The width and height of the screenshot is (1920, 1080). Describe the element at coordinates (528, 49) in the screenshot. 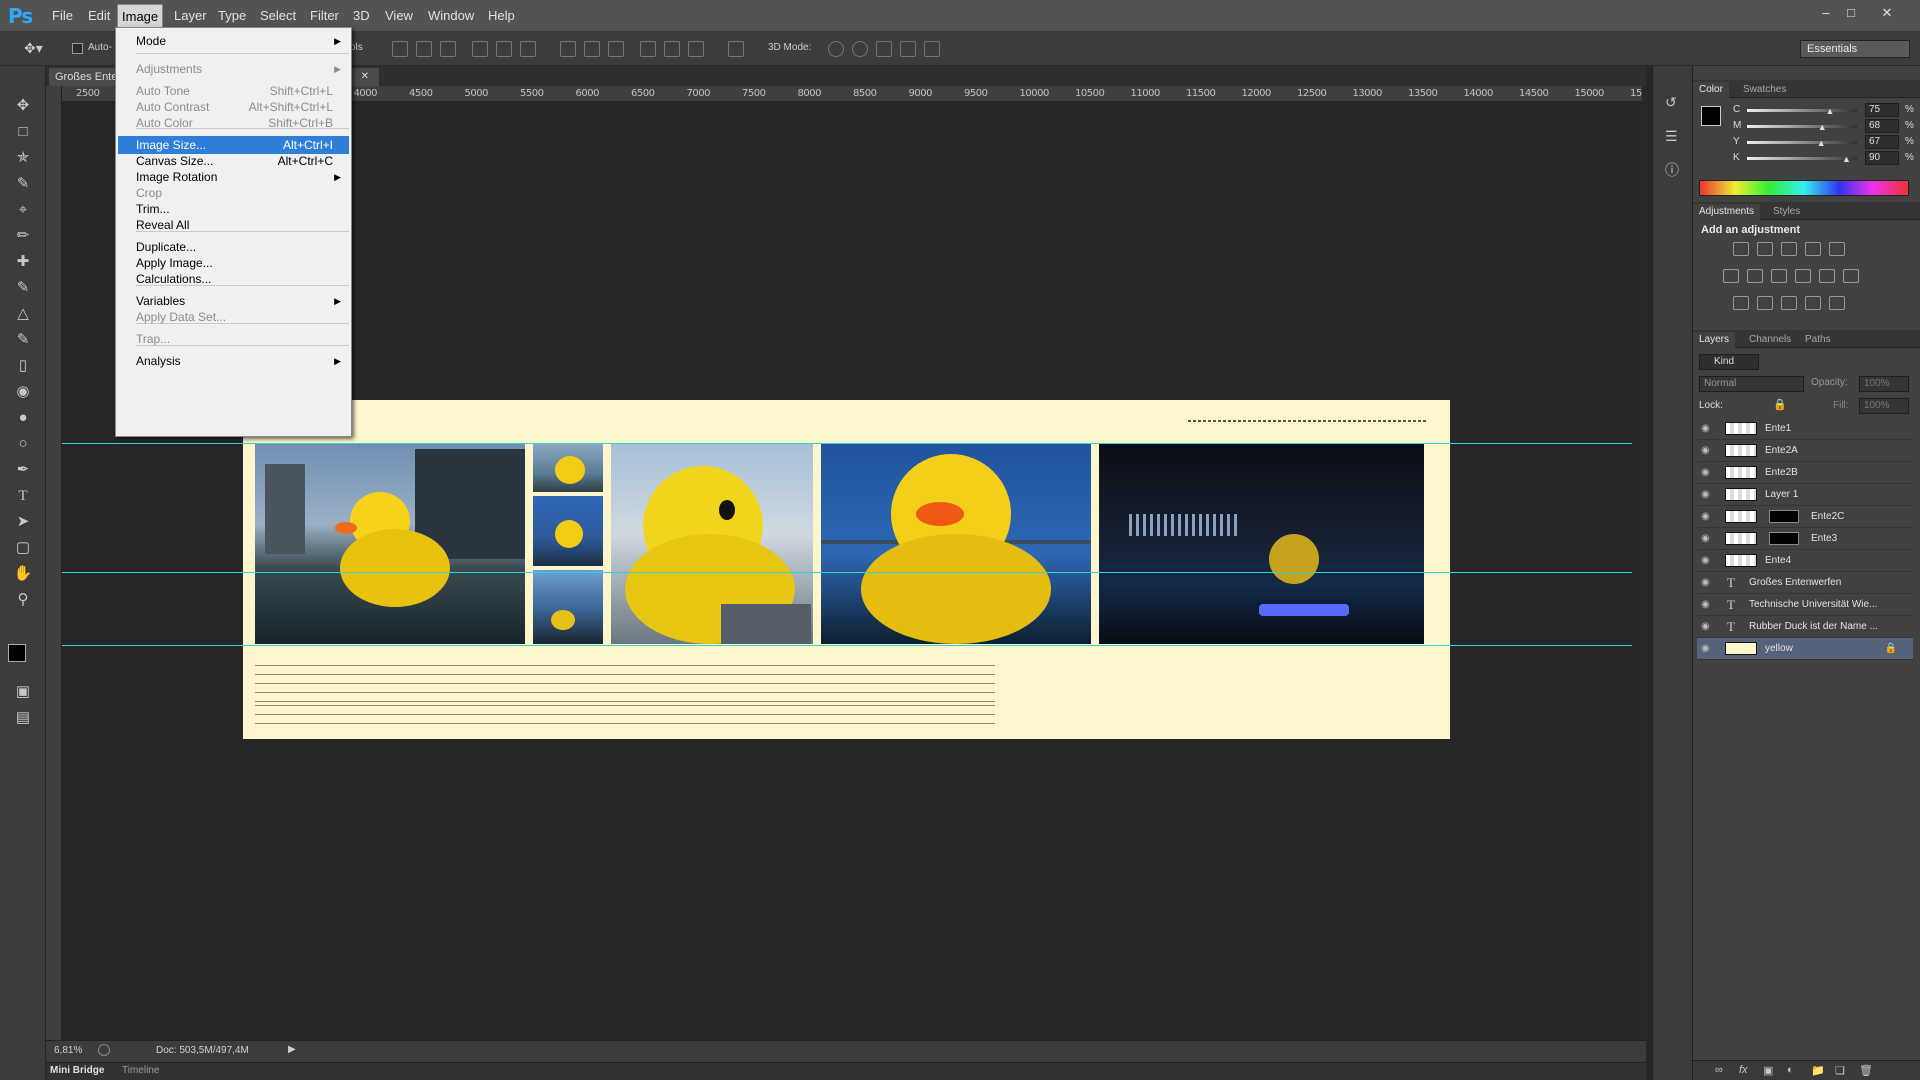

I see `align-right-icon` at that location.